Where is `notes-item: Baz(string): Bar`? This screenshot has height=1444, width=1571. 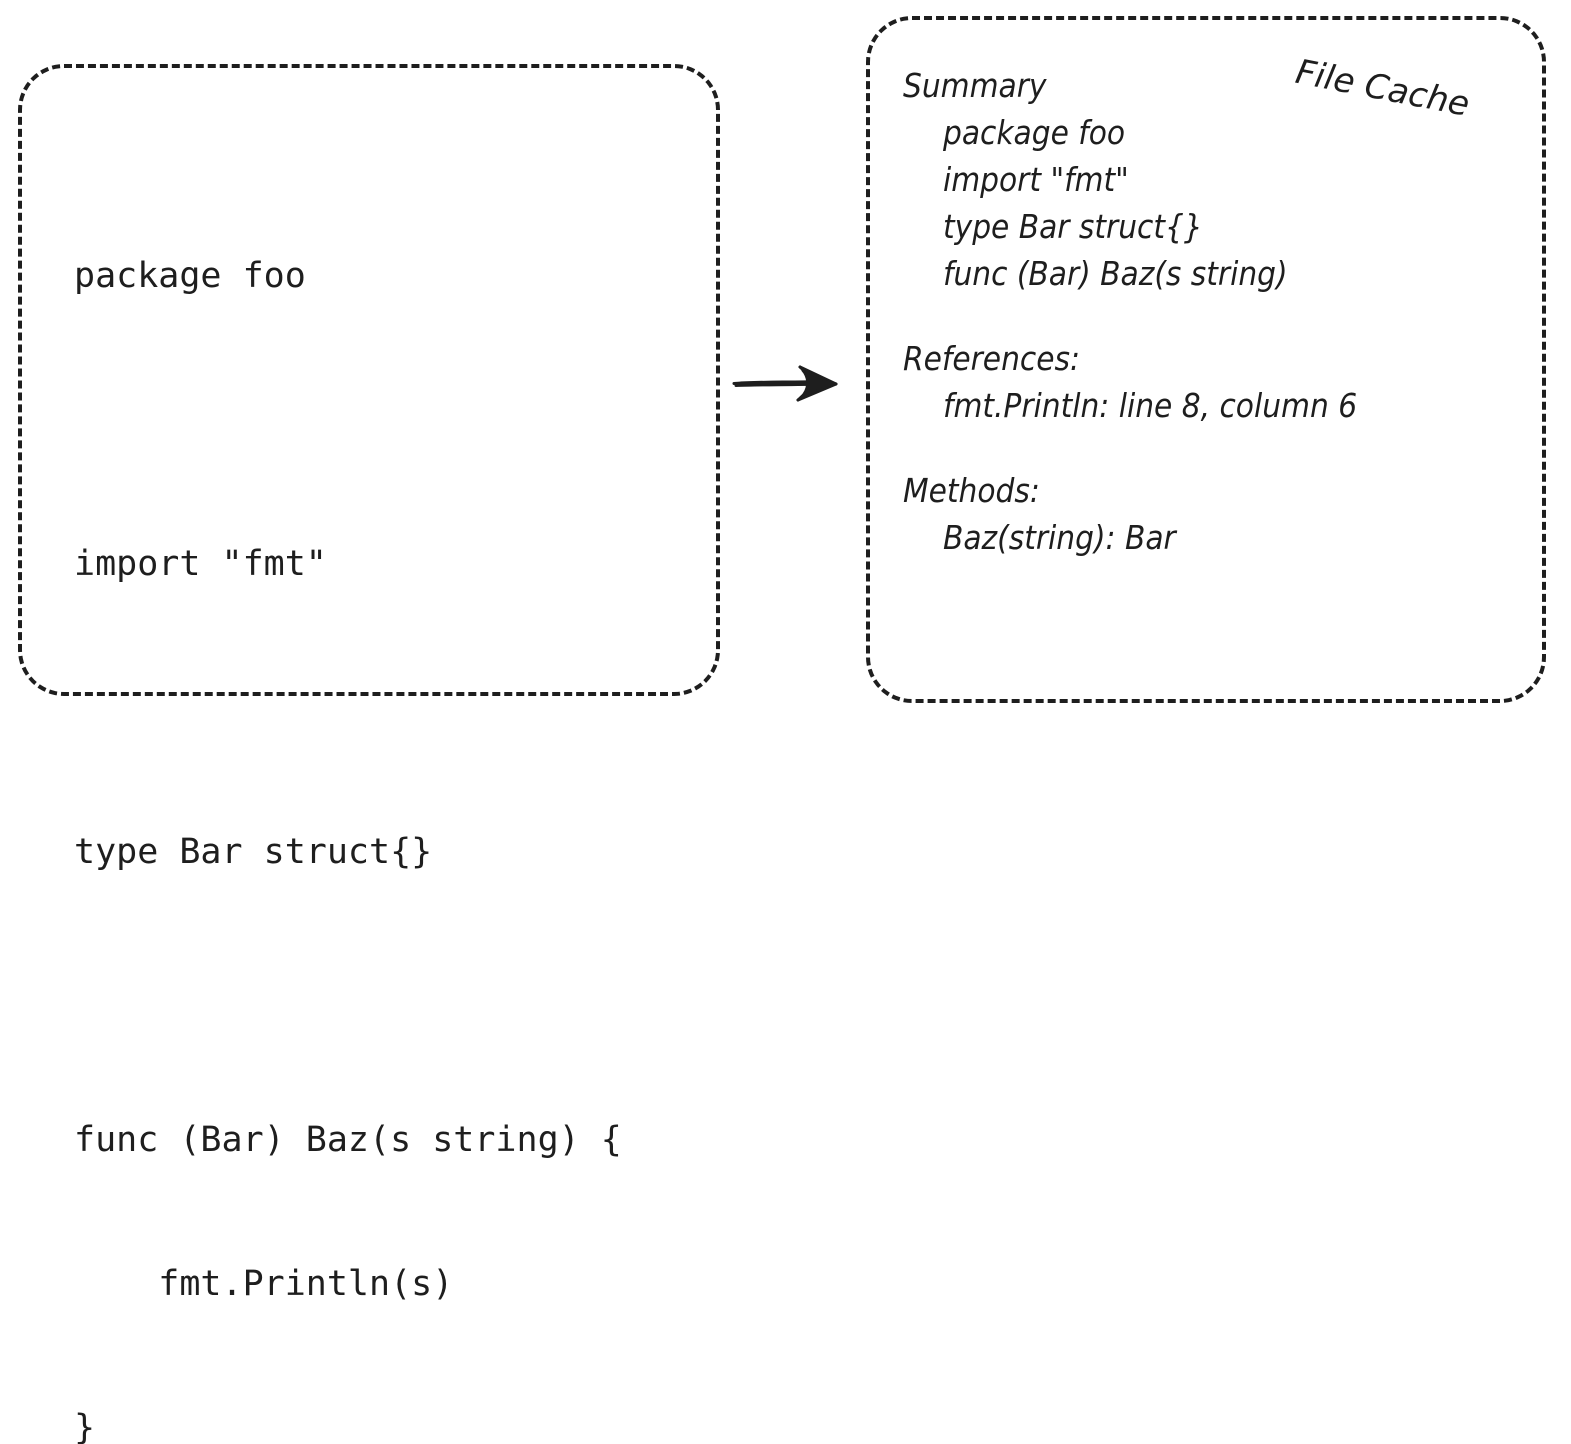
notes-item: Baz(string): Bar is located at coordinates (1059, 537).